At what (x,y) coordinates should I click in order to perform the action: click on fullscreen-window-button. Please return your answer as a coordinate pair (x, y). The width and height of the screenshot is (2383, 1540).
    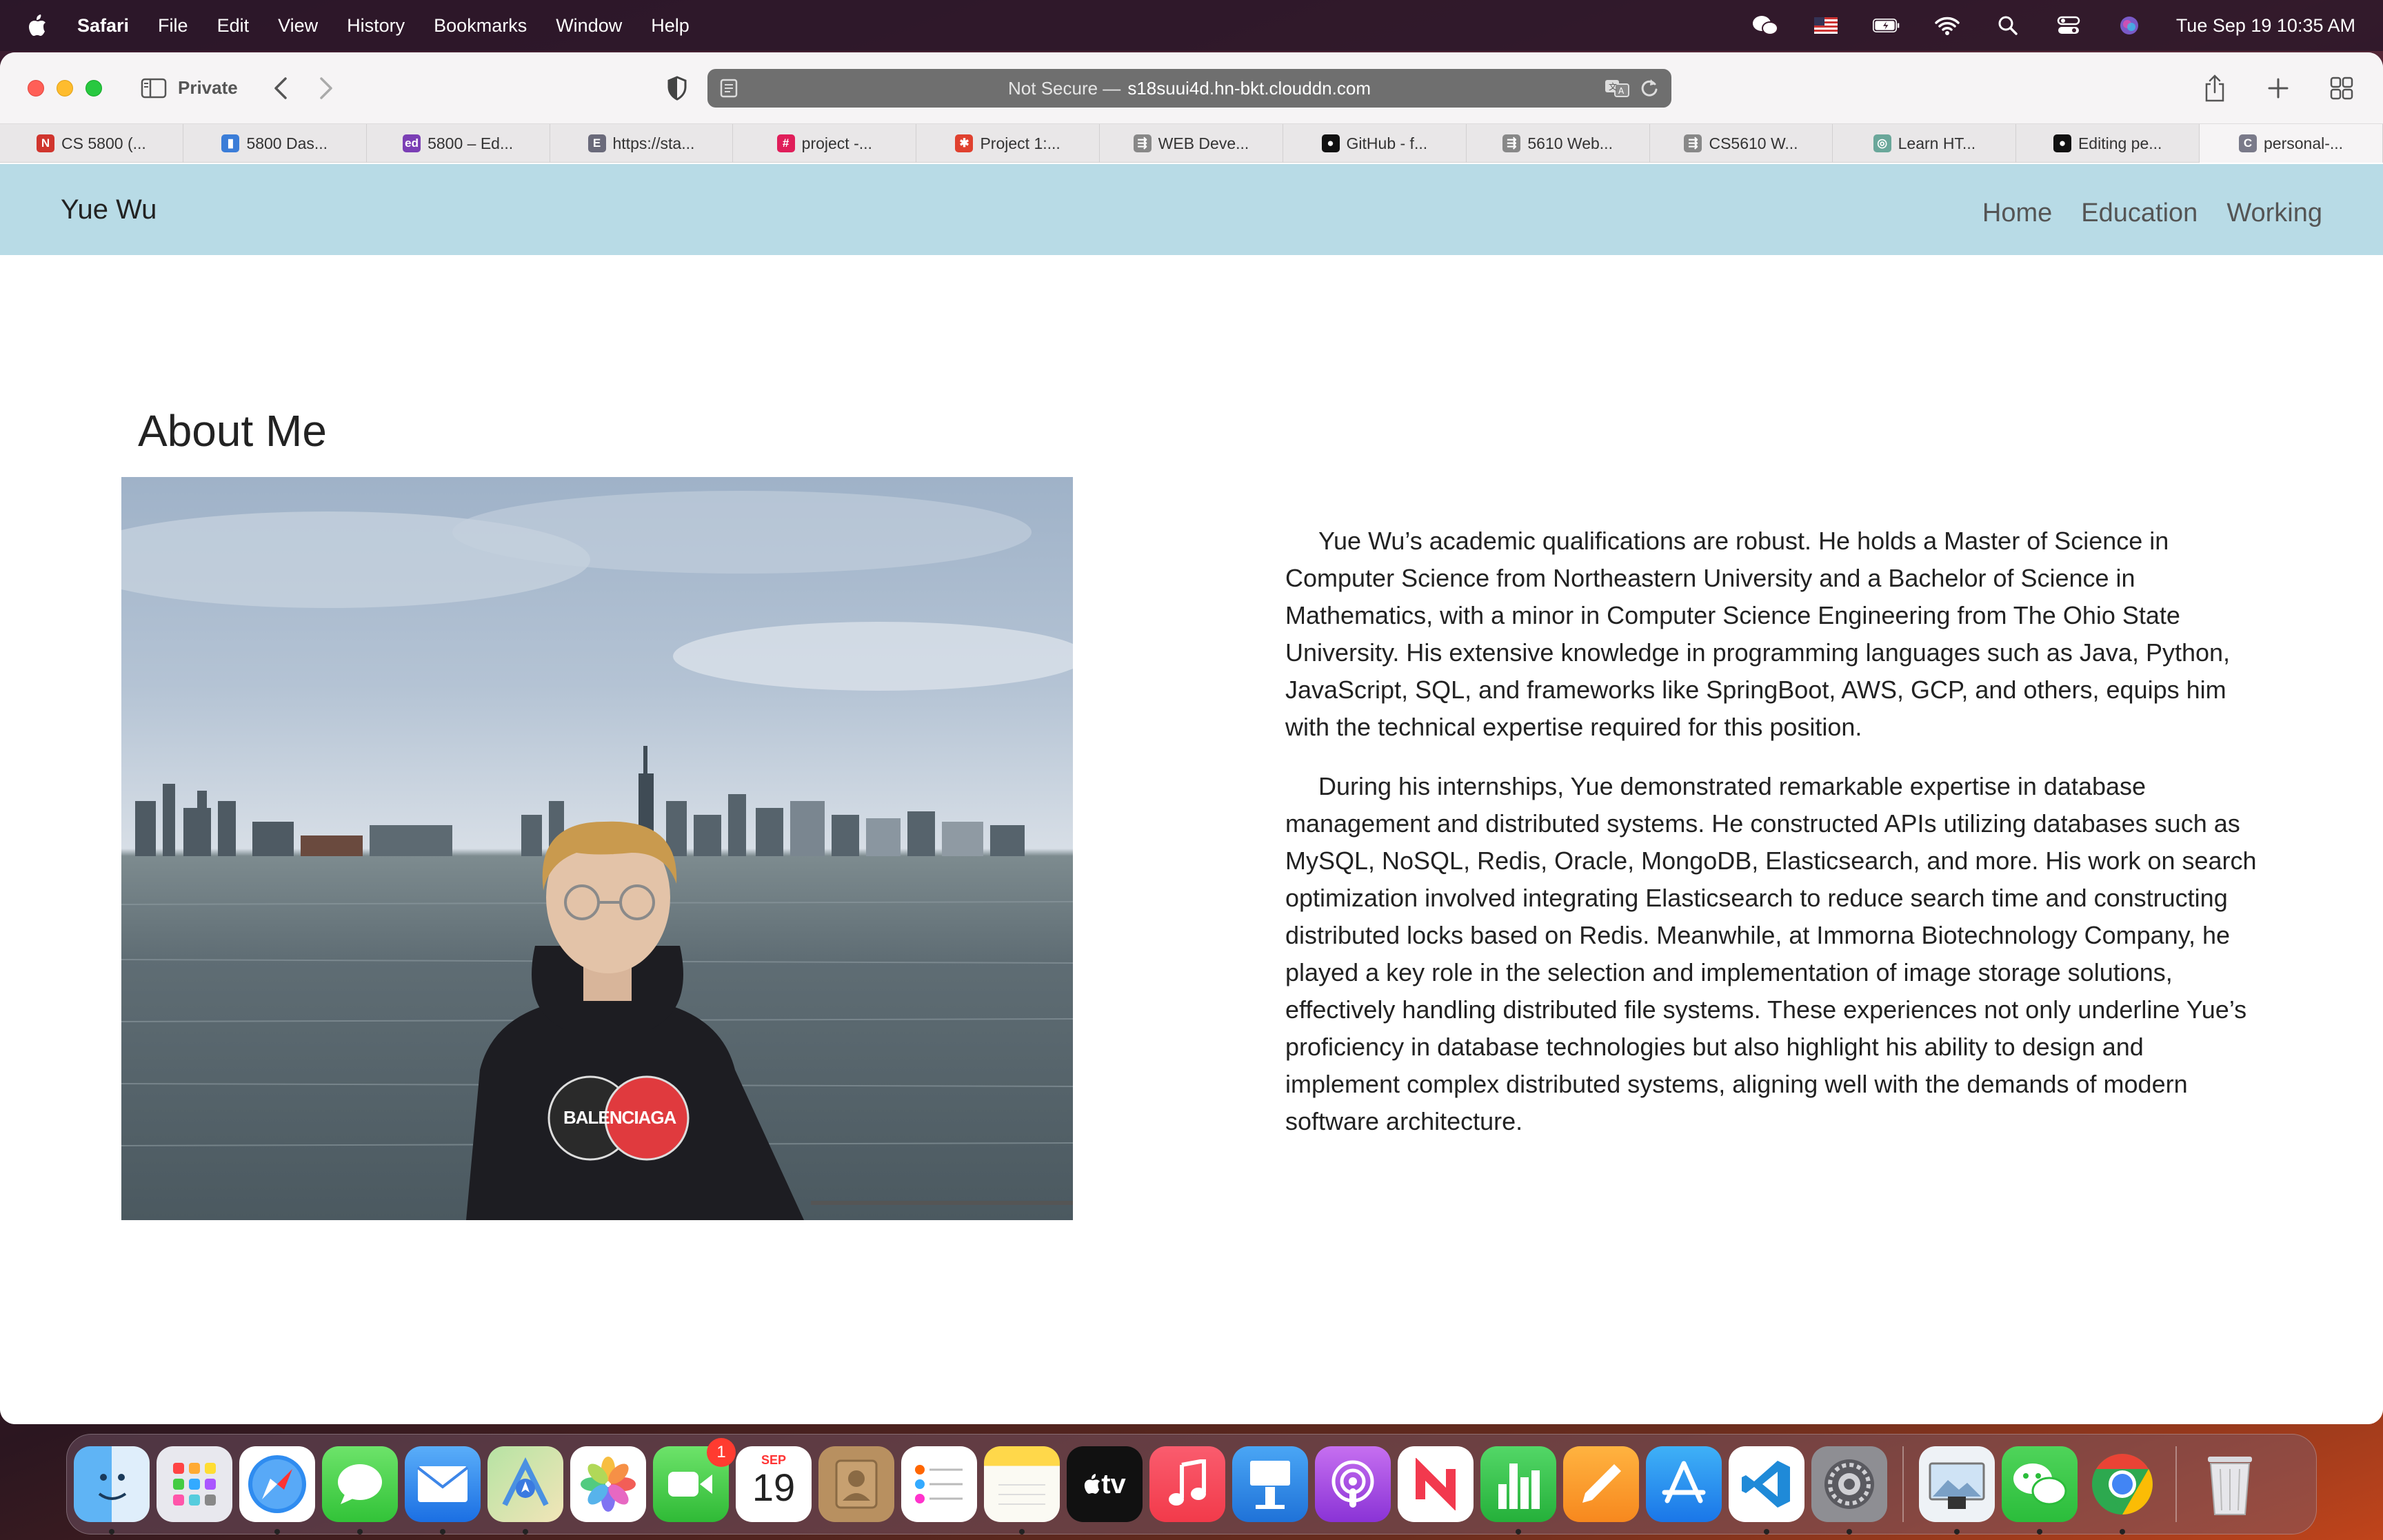
    Looking at the image, I should click on (94, 88).